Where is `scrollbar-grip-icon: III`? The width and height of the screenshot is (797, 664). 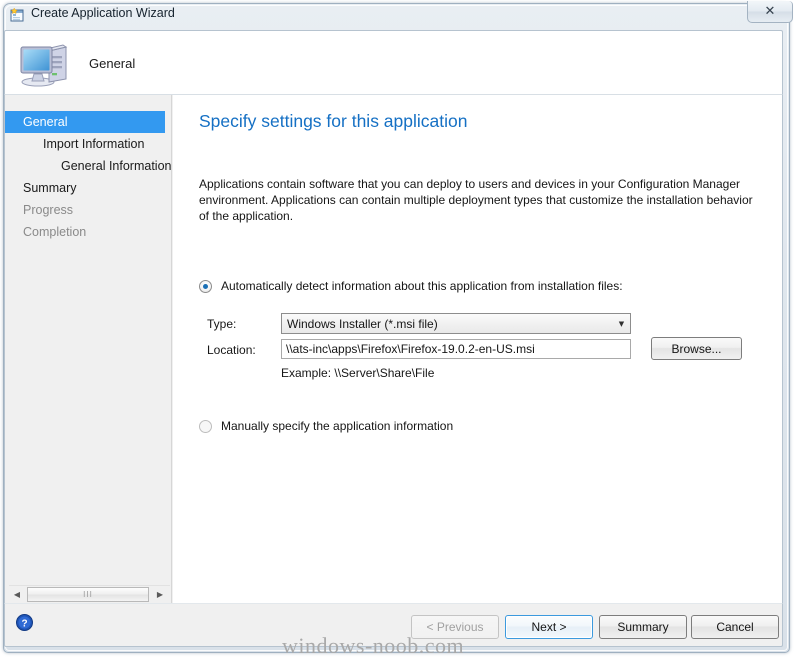 scrollbar-grip-icon: III is located at coordinates (88, 594).